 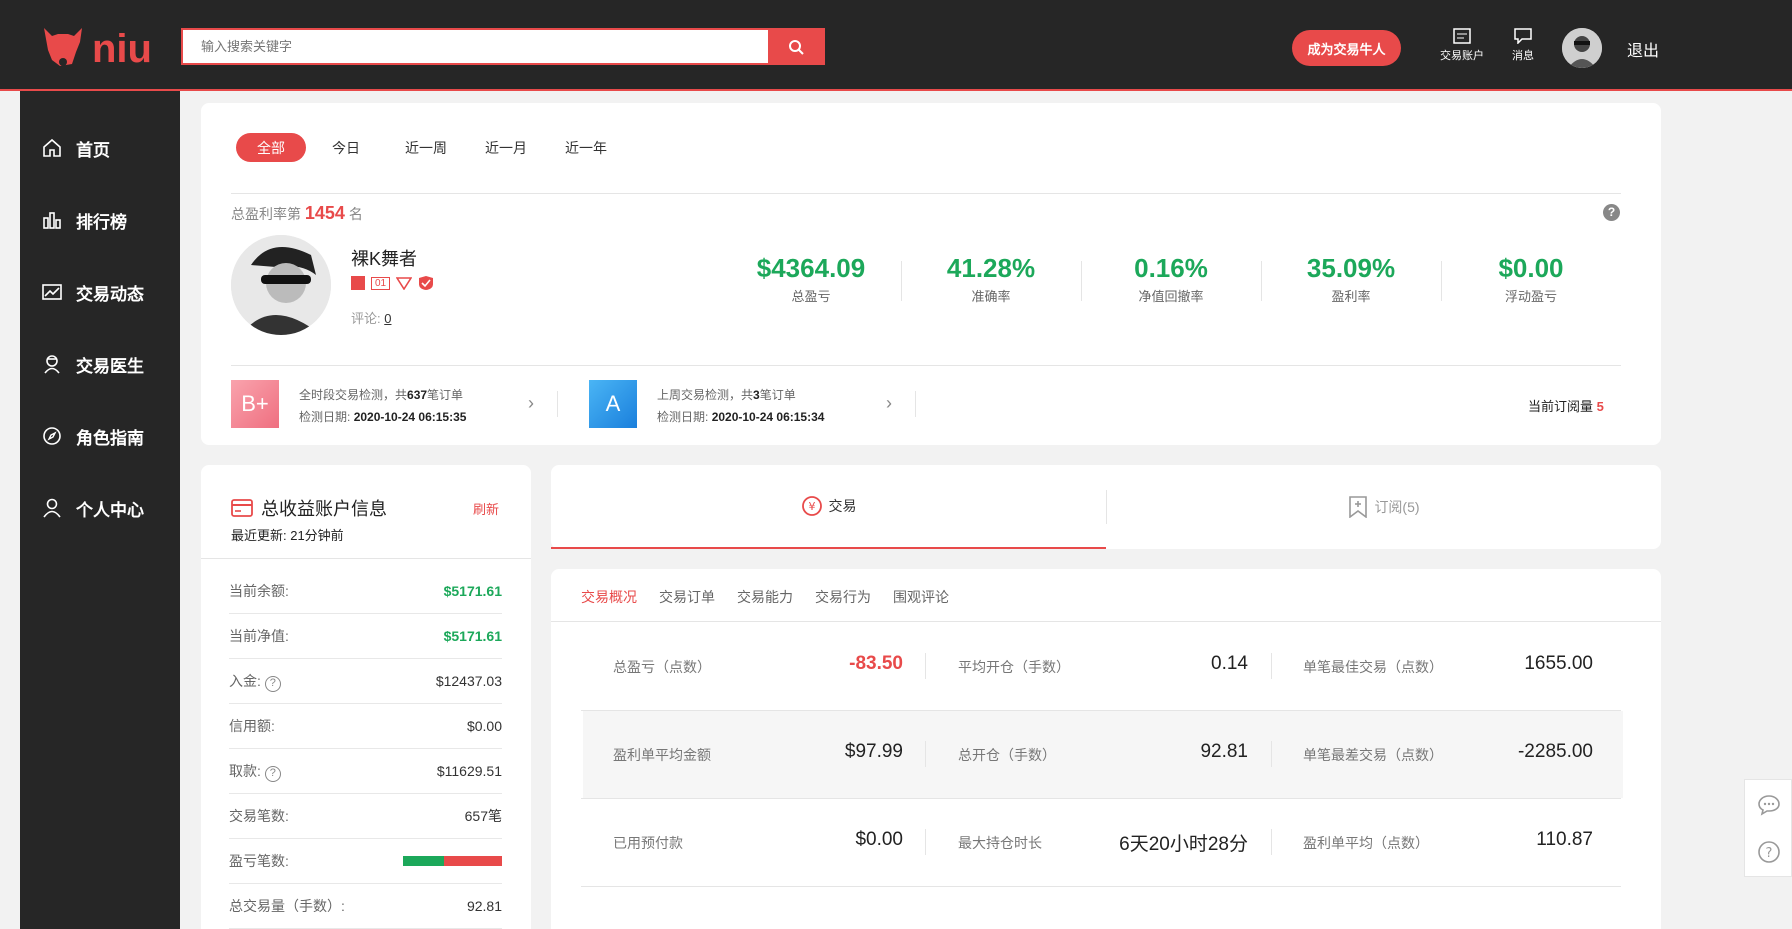 I want to click on subtab-ability: 交易能力, so click(x=765, y=597).